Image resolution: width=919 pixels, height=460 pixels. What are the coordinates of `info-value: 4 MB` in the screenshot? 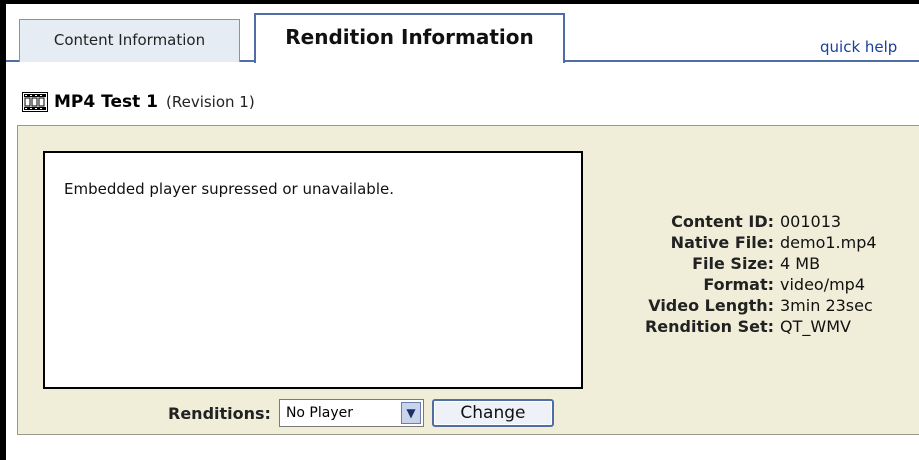 It's located at (800, 263).